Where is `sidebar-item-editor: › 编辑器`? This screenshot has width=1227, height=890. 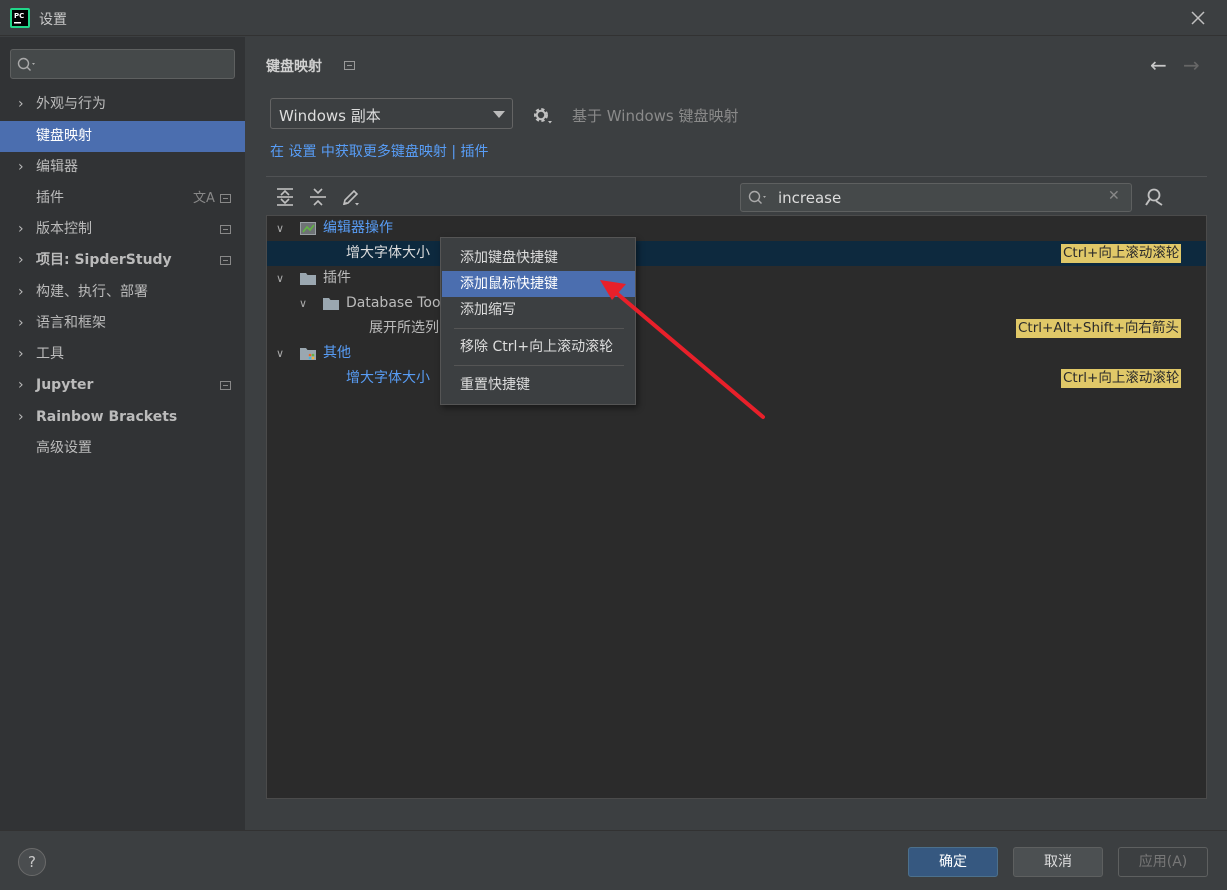
sidebar-item-editor: › 编辑器 is located at coordinates (122, 167).